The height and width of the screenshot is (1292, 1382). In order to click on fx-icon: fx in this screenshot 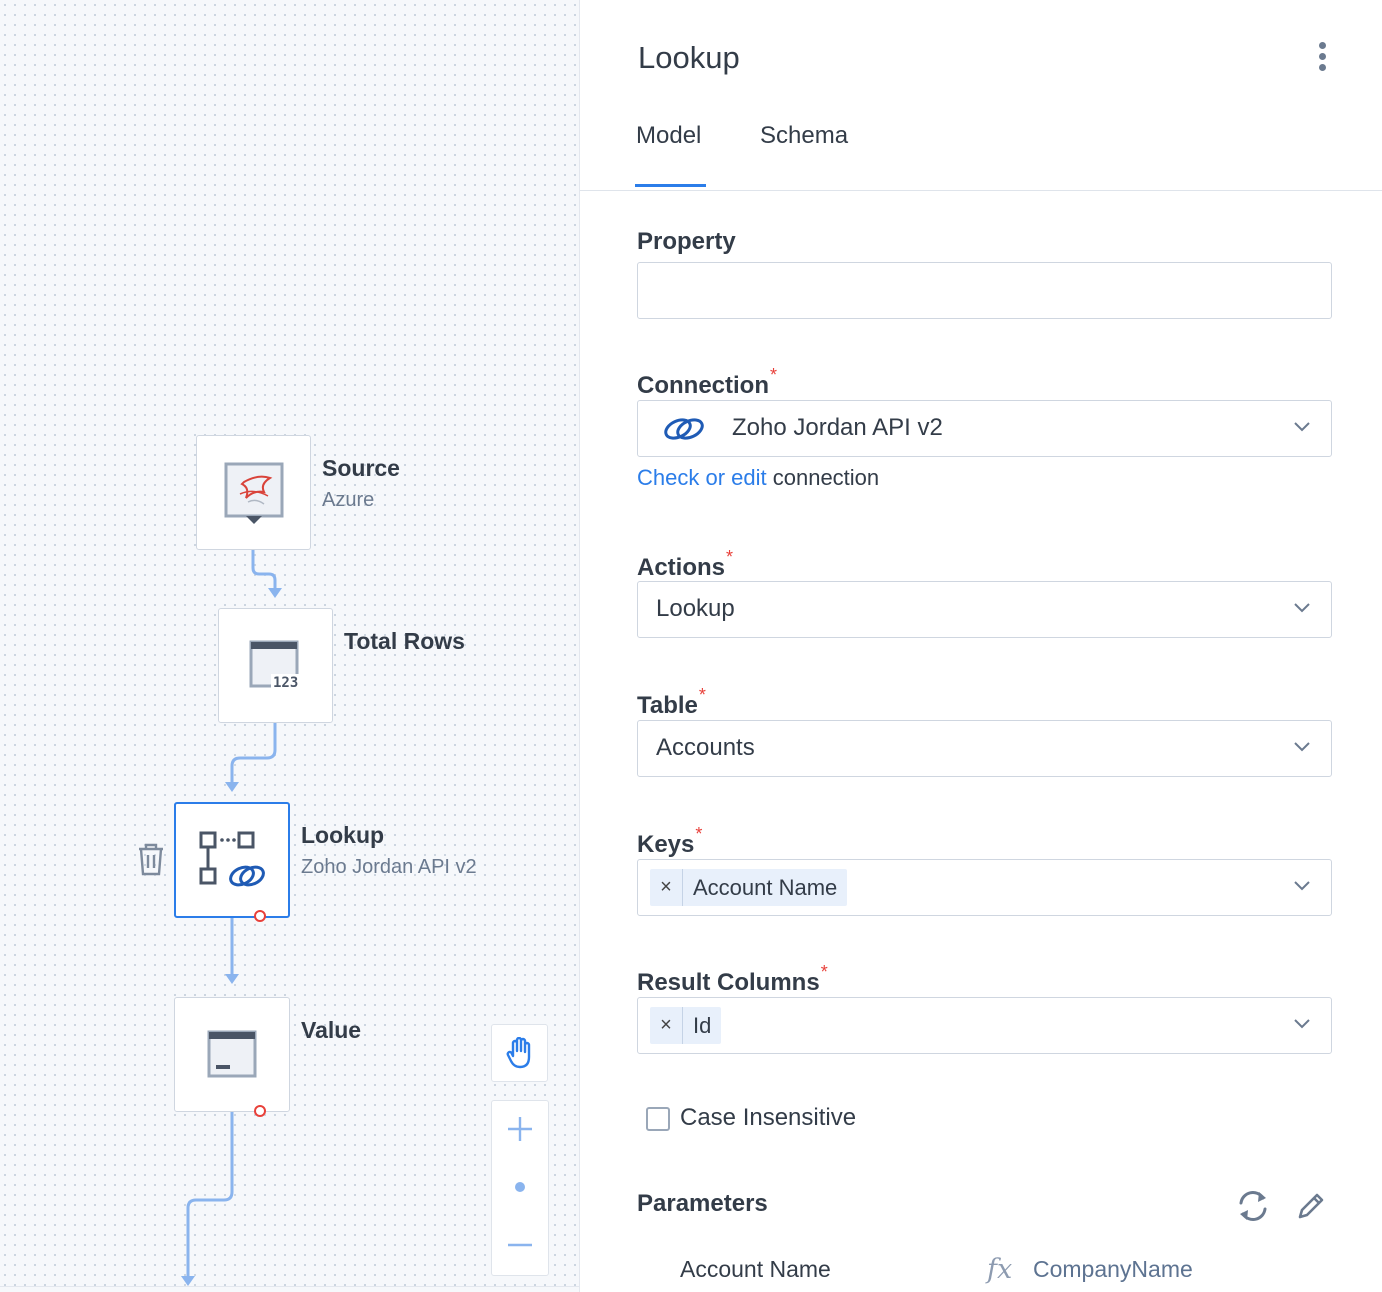, I will do `click(999, 1269)`.